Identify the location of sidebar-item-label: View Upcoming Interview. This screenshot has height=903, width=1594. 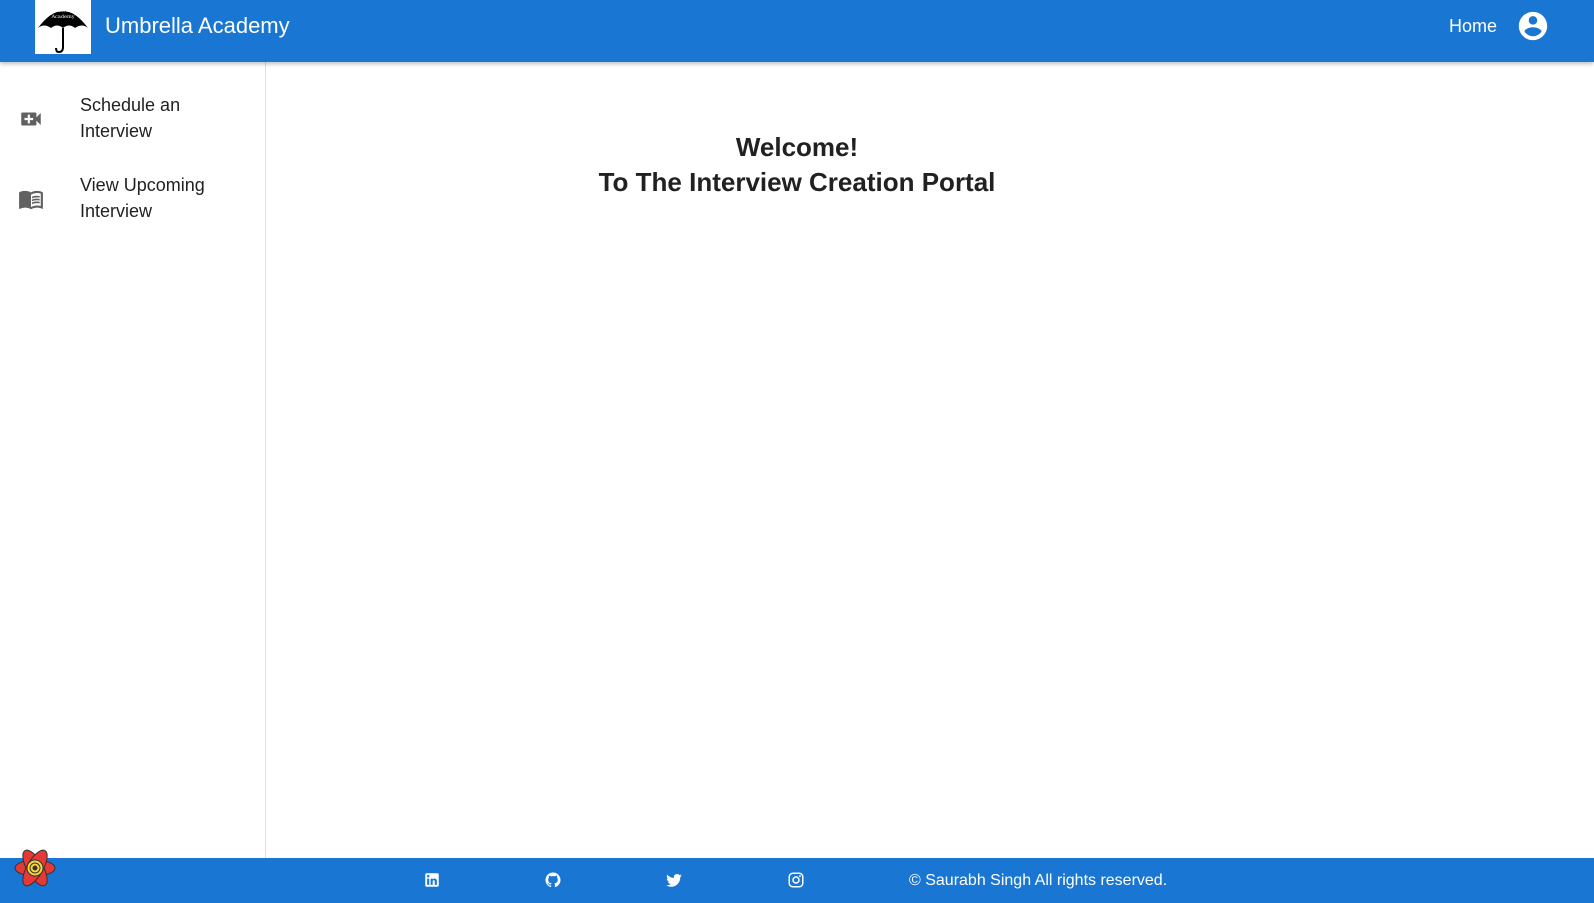
(142, 198).